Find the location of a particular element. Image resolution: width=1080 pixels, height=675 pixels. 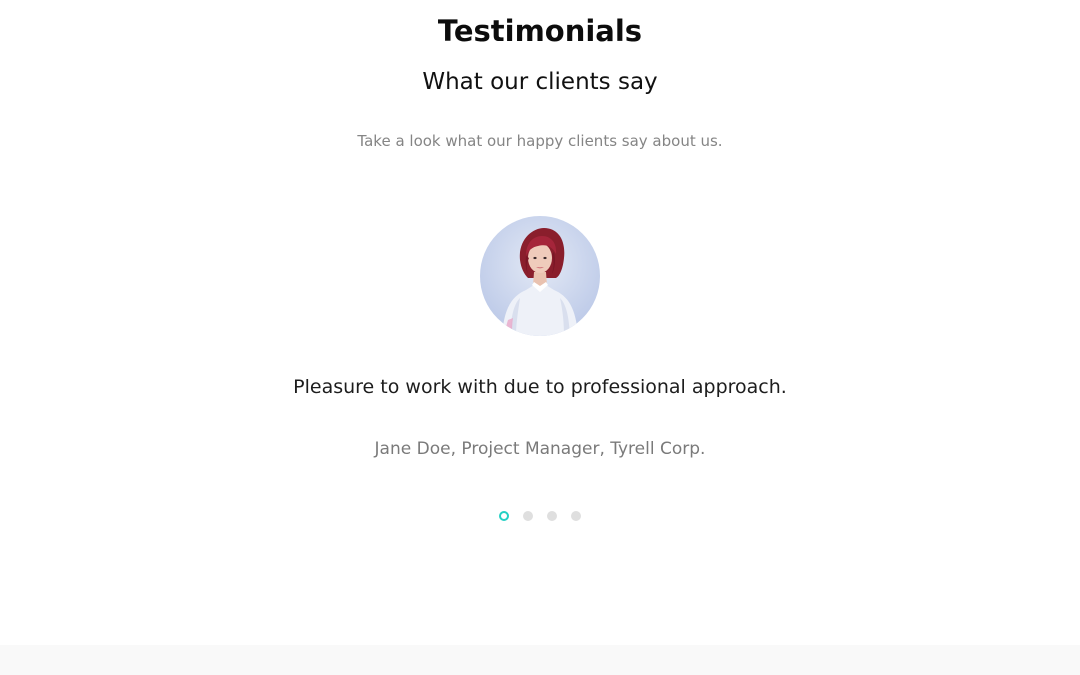

testimonial-author: Jane Doe, Project Manager, Tyrell Corp. is located at coordinates (540, 449).